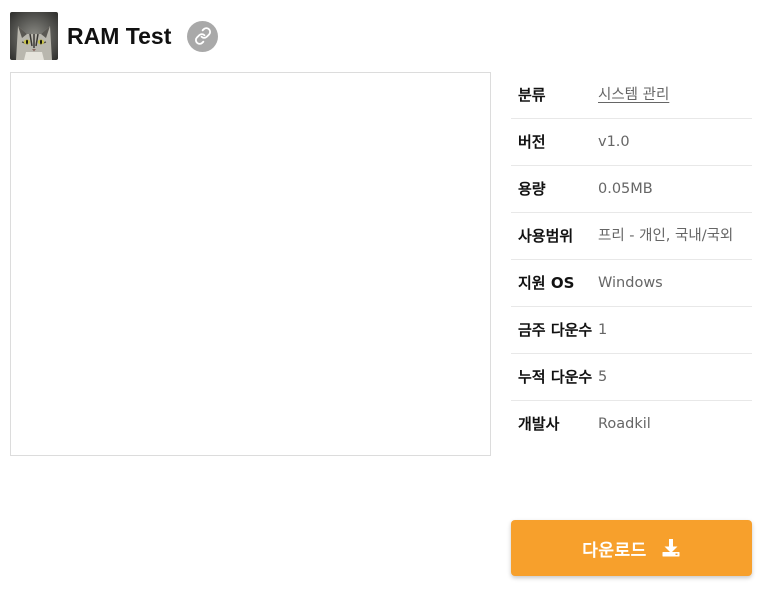 This screenshot has width=760, height=593. What do you see at coordinates (675, 95) in the screenshot?
I see `category-link: 시스템 관리` at bounding box center [675, 95].